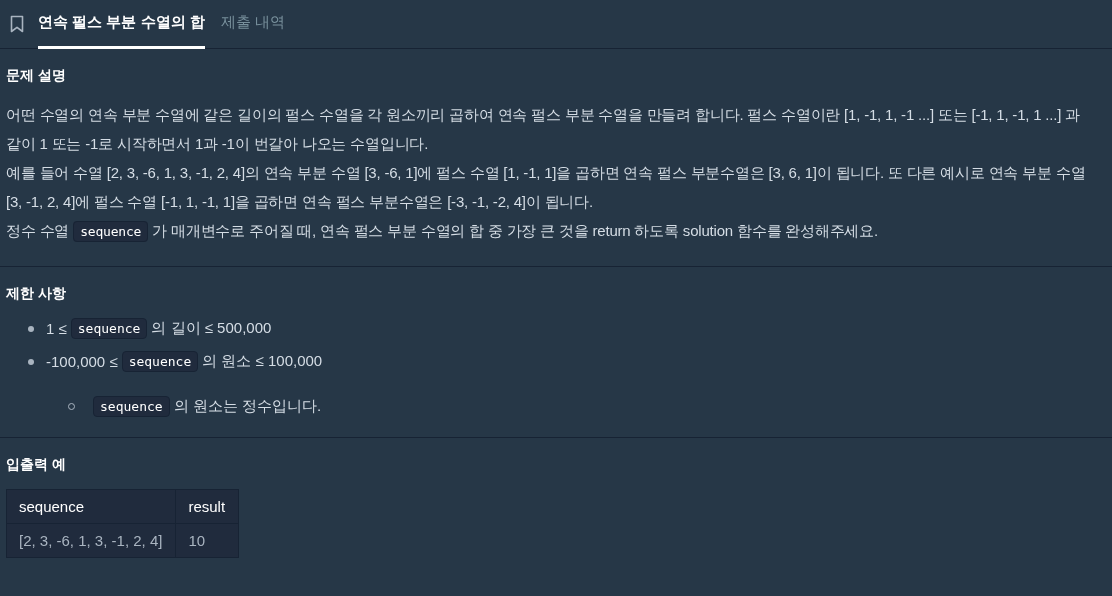 The image size is (1112, 596). I want to click on paragraph-text: 의 길이 ≤ 500,000, so click(211, 328).